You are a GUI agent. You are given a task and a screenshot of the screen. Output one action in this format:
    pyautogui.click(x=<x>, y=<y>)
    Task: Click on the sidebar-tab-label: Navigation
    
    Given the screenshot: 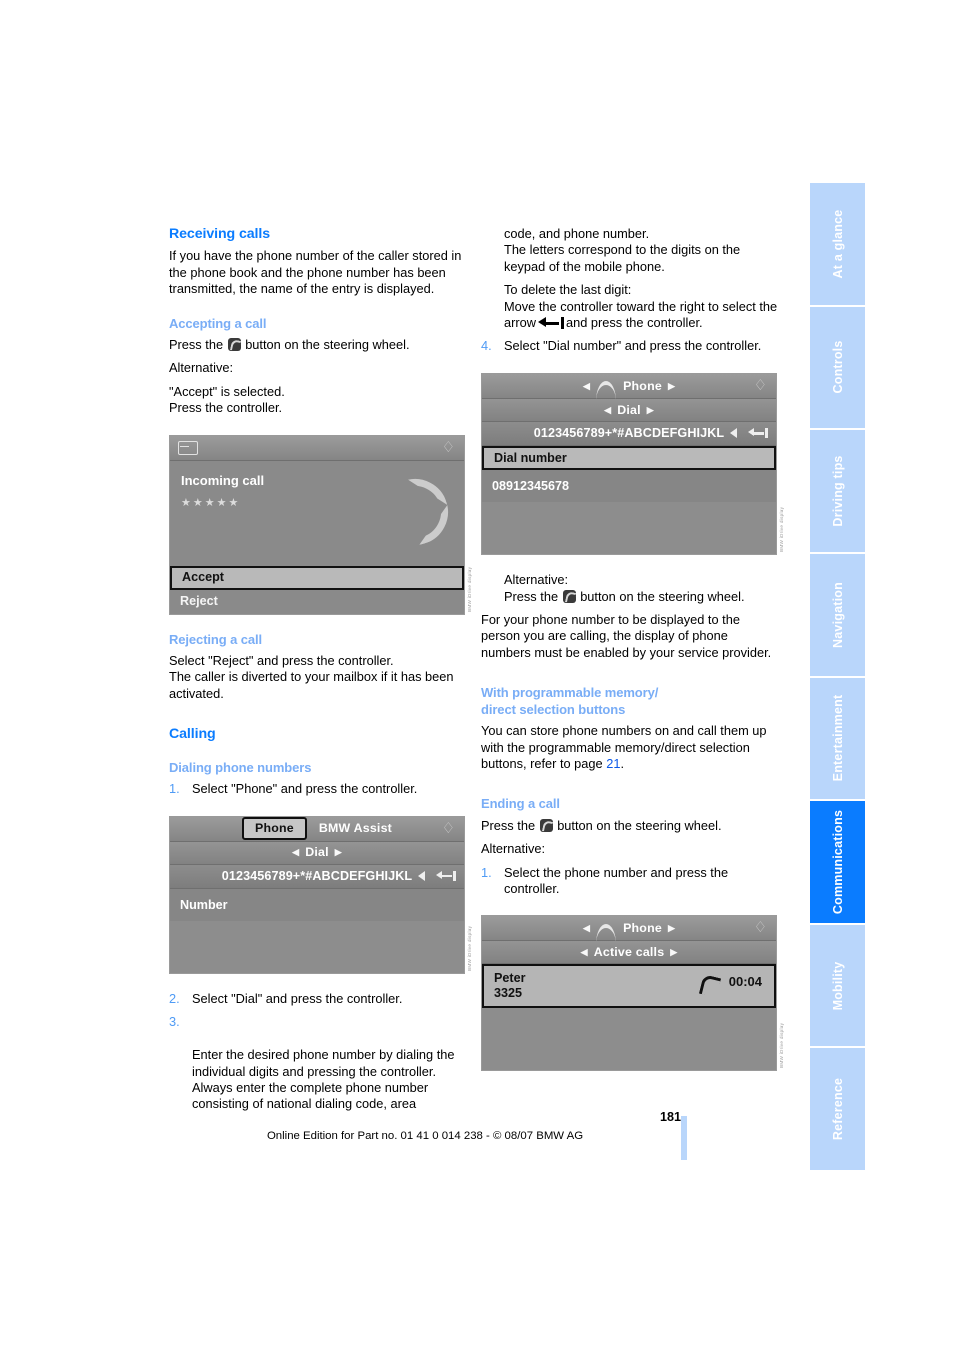 What is the action you would take?
    pyautogui.click(x=837, y=614)
    